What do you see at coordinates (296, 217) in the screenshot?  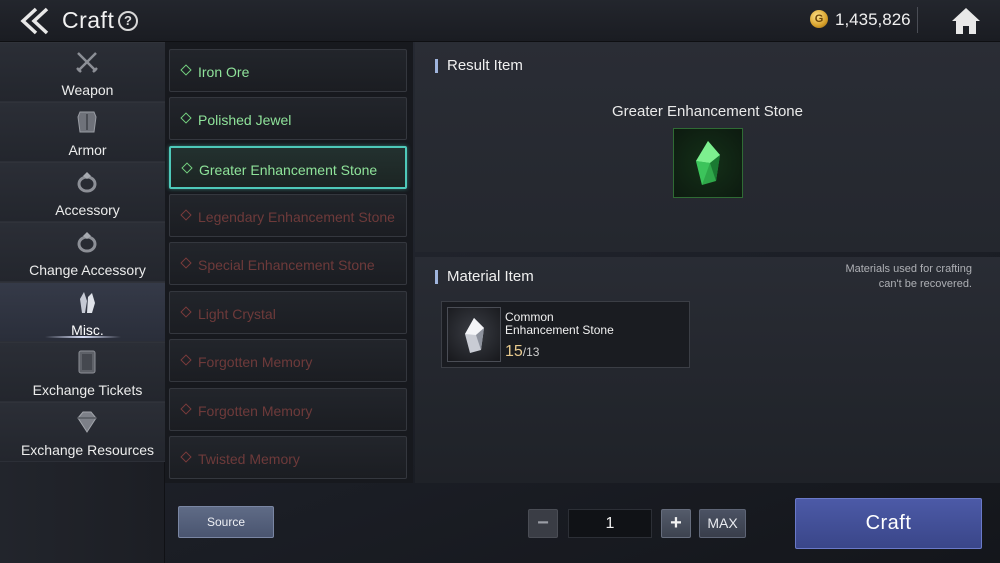 I see `recipe-name: Legendary Enhancement Stone` at bounding box center [296, 217].